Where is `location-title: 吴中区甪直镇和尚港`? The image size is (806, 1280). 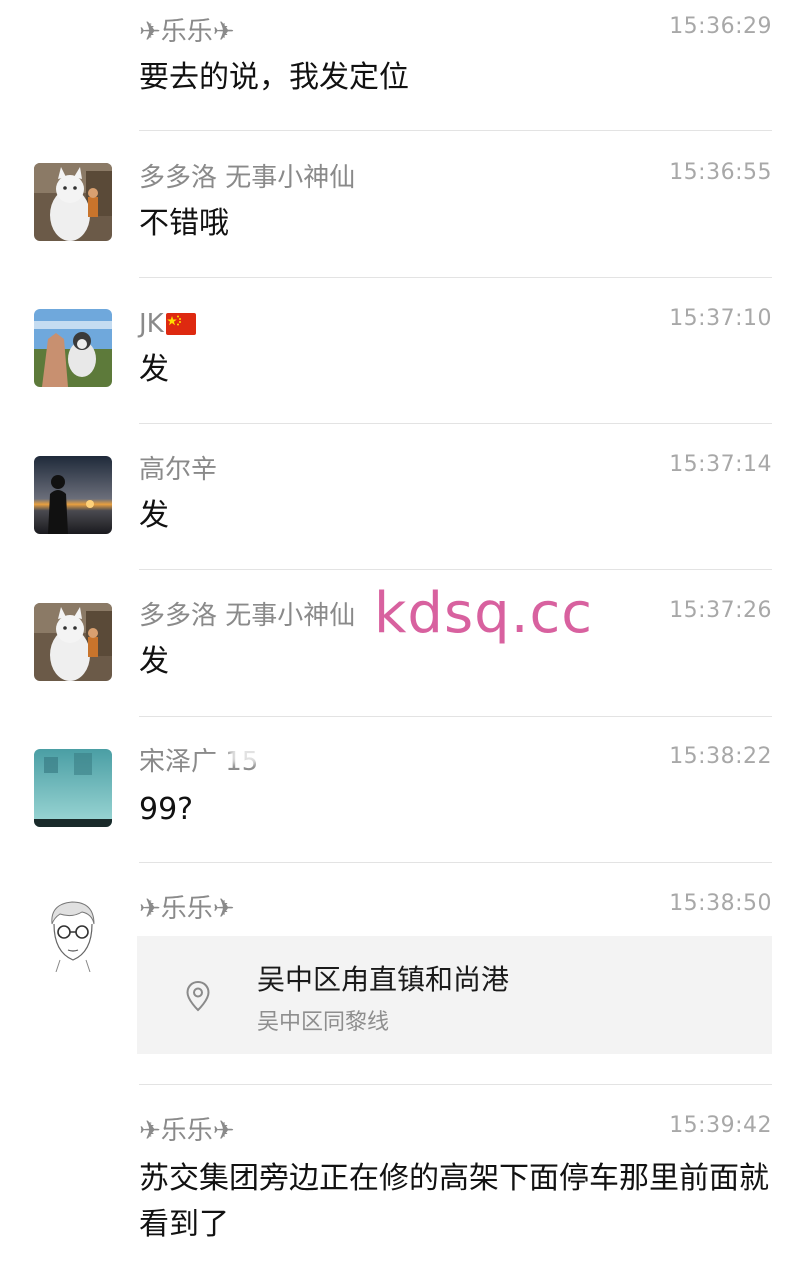 location-title: 吴中区甪直镇和尚港 is located at coordinates (383, 979).